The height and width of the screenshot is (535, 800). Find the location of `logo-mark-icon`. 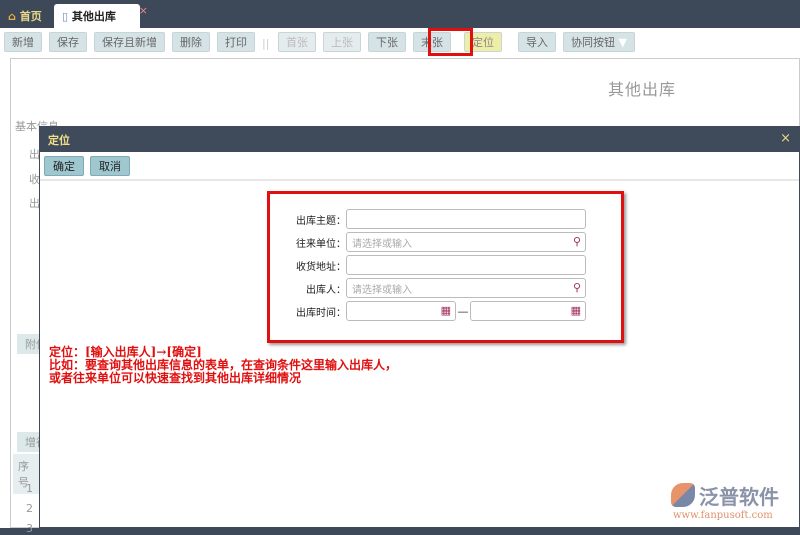

logo-mark-icon is located at coordinates (683, 495).